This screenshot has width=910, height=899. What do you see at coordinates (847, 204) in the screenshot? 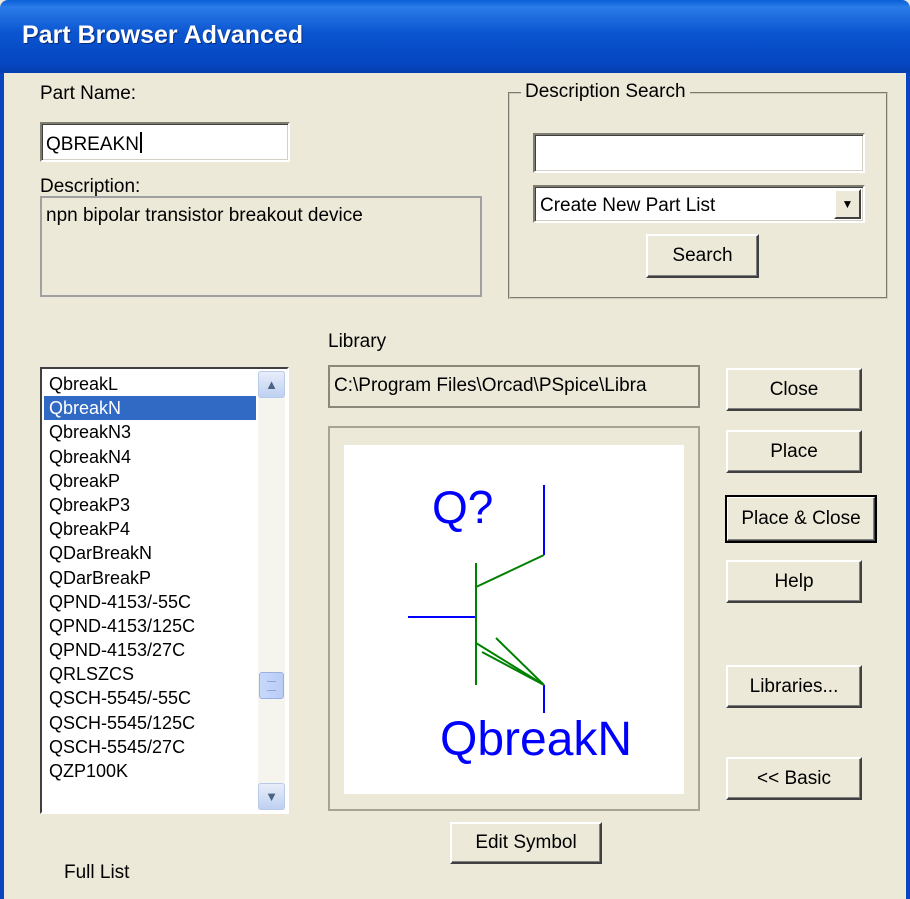
I see `chevron-down-icon: ▼` at bounding box center [847, 204].